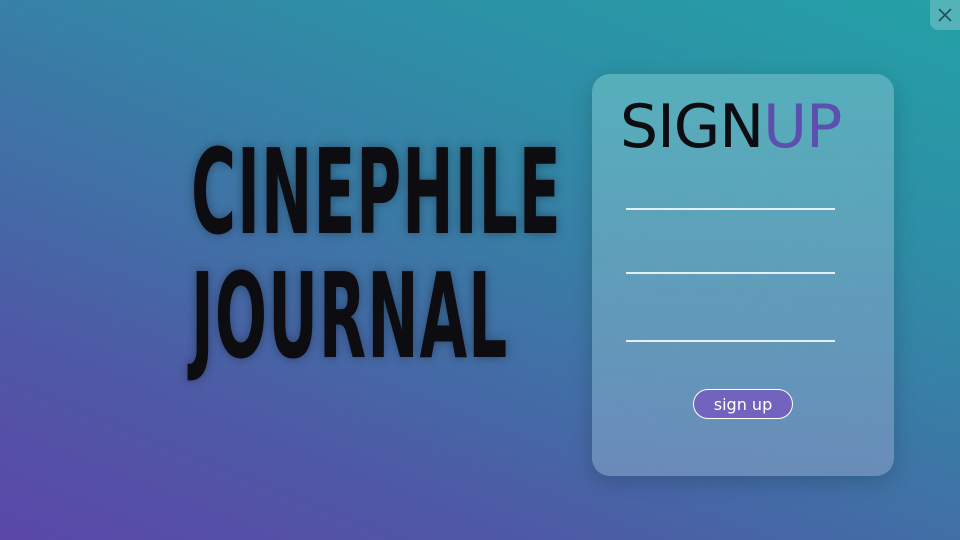 This screenshot has height=540, width=960. Describe the element at coordinates (802, 127) in the screenshot. I see `signup-title-up: UP` at that location.